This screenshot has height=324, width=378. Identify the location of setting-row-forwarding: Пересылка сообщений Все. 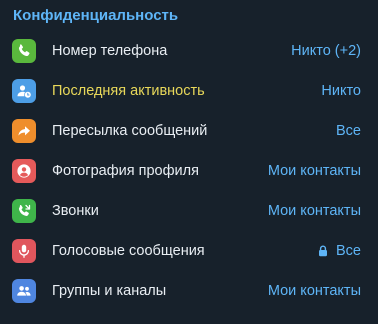
(189, 131).